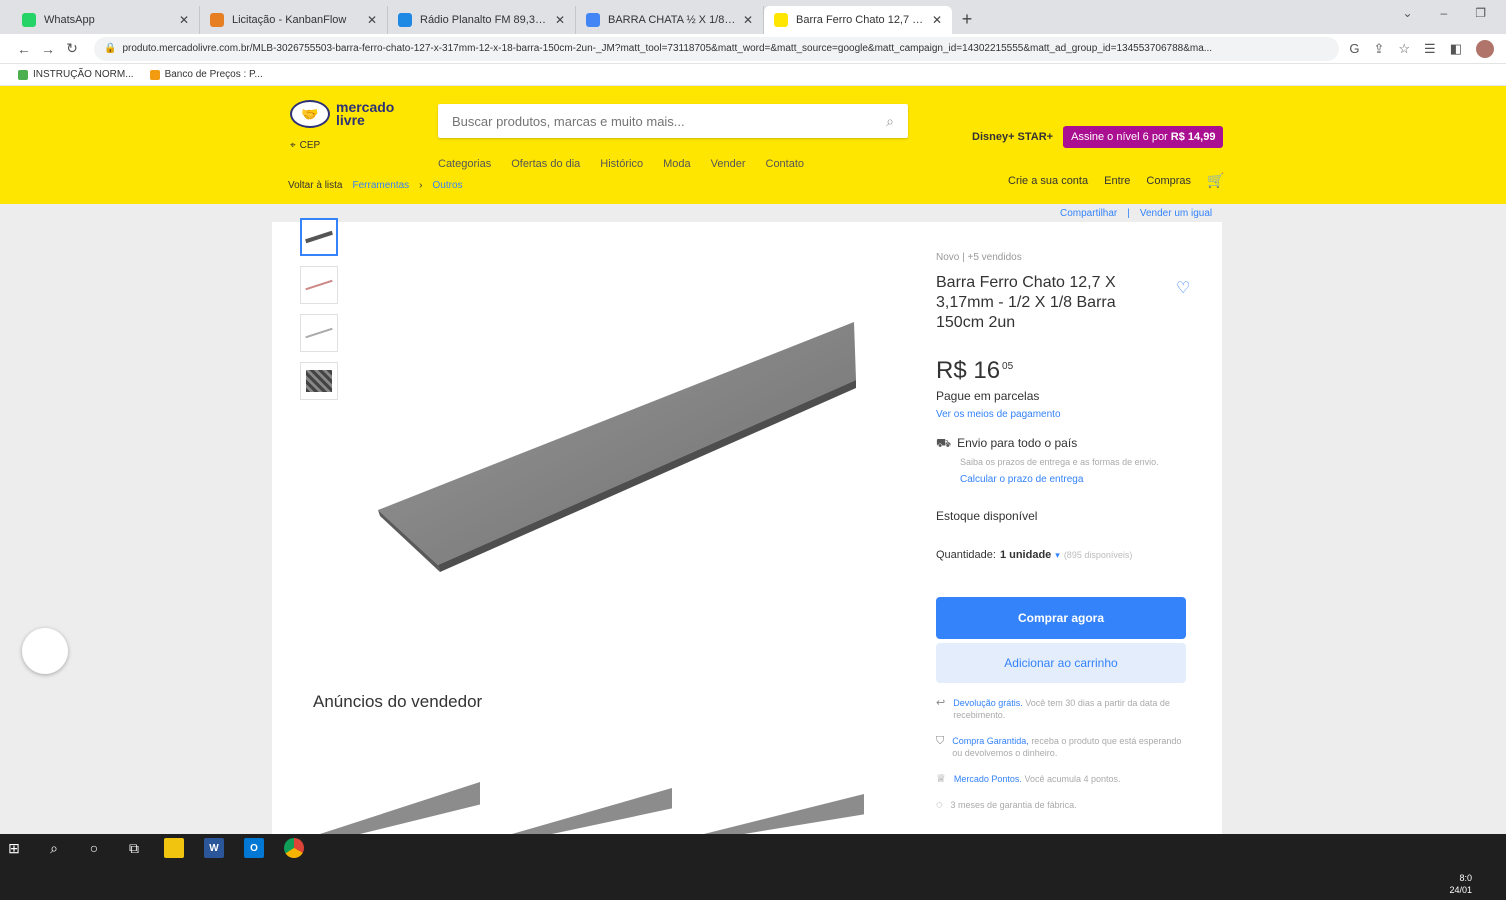 Image resolution: width=1506 pixels, height=900 pixels. Describe the element at coordinates (289, 20) in the screenshot. I see `tab-title: Licitação - KanbanFlow` at that location.